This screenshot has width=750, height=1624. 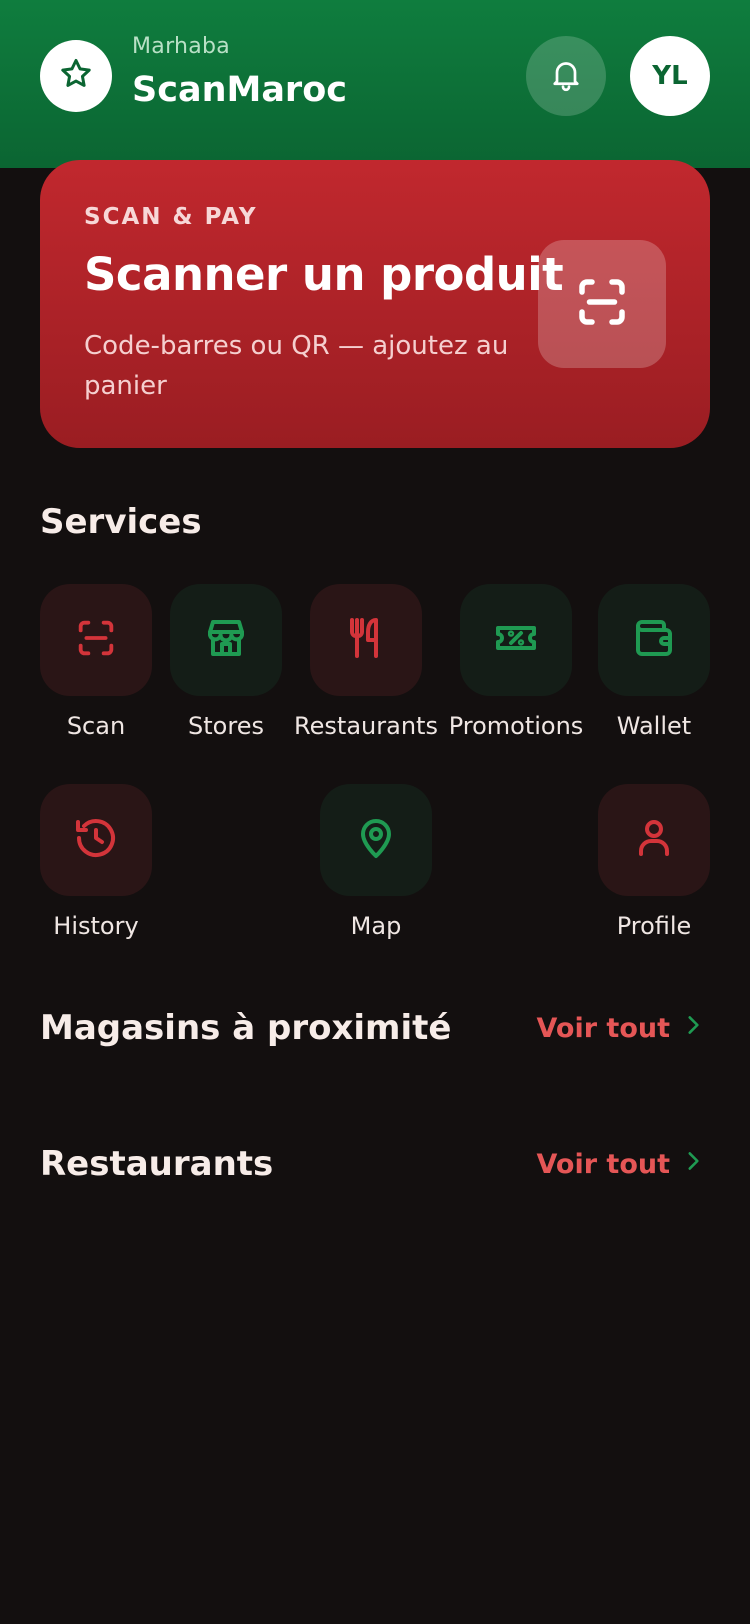 I want to click on bell-icon, so click(x=566, y=76).